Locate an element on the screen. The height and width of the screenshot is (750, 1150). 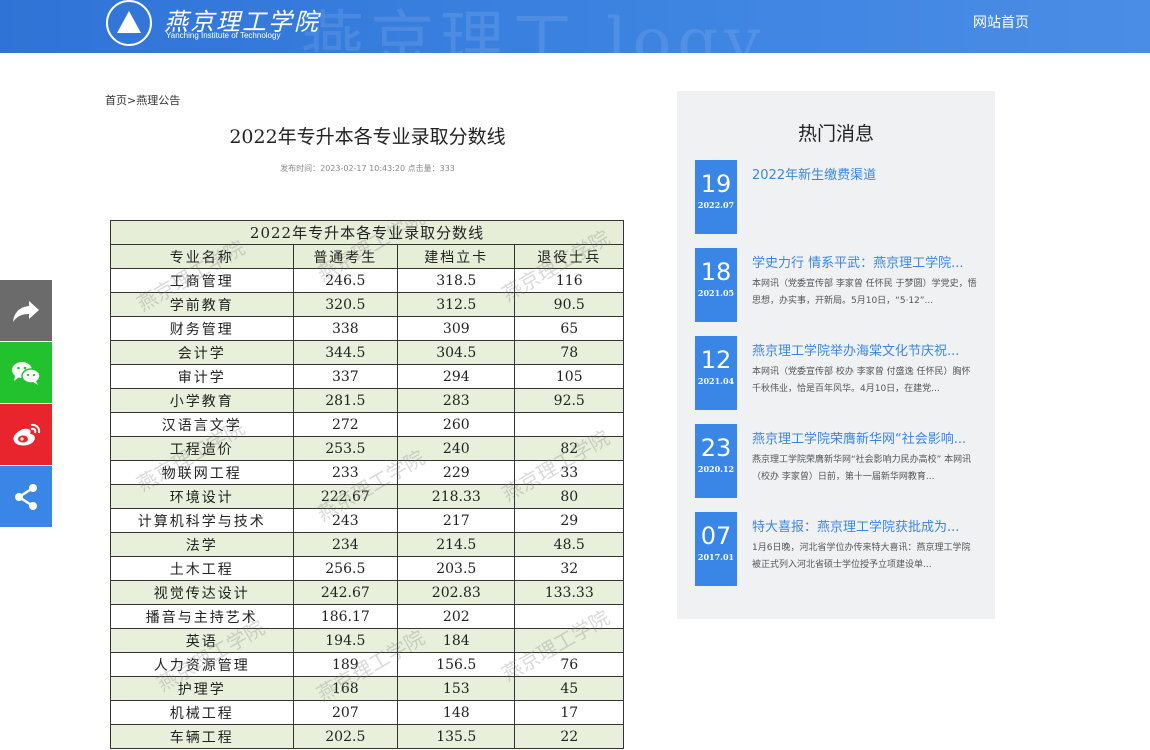
score-cell-poverty: 318.5 is located at coordinates (456, 280).